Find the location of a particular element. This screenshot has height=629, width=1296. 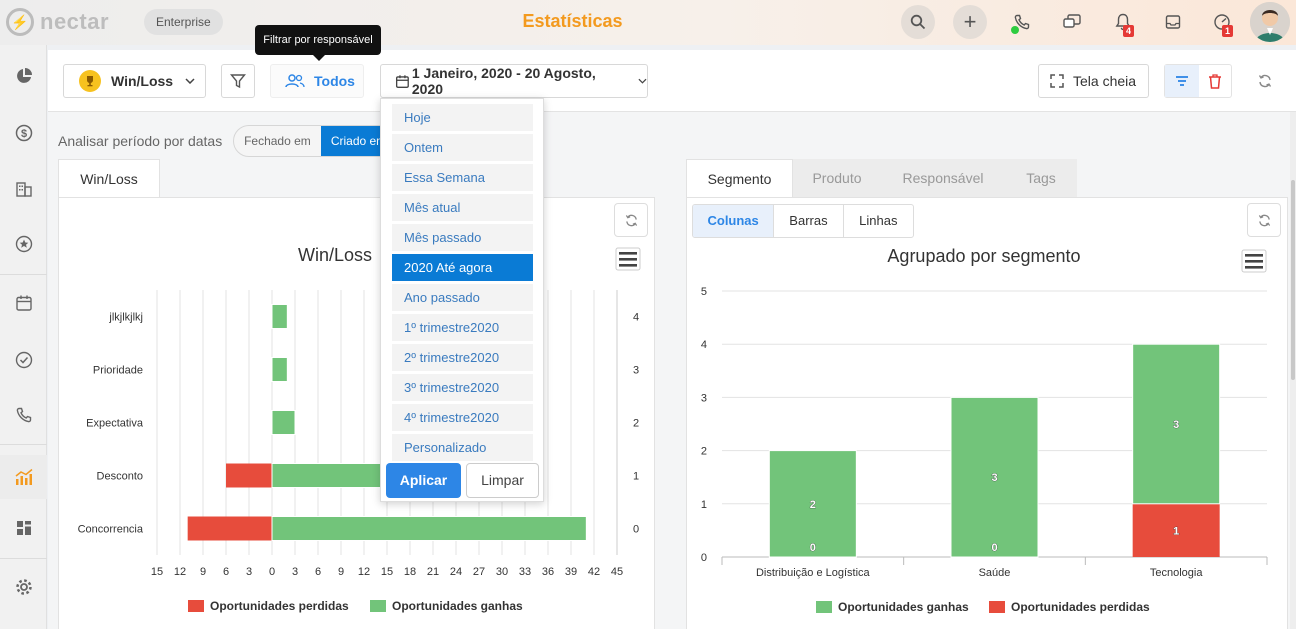

tab-tags: Tags is located at coordinates (1041, 178).